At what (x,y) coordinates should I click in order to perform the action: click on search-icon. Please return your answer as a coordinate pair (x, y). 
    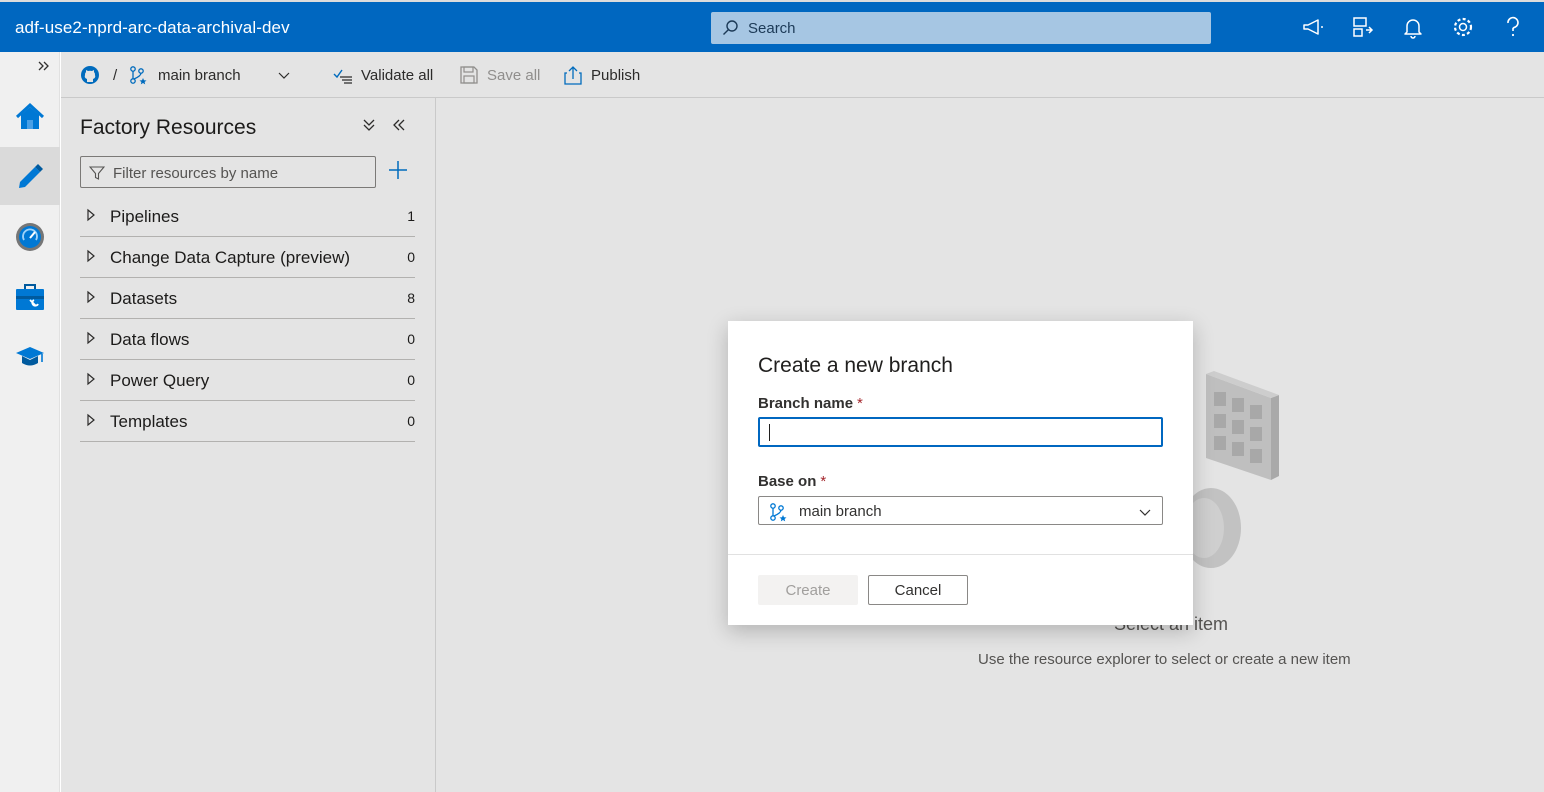
    Looking at the image, I should click on (730, 27).